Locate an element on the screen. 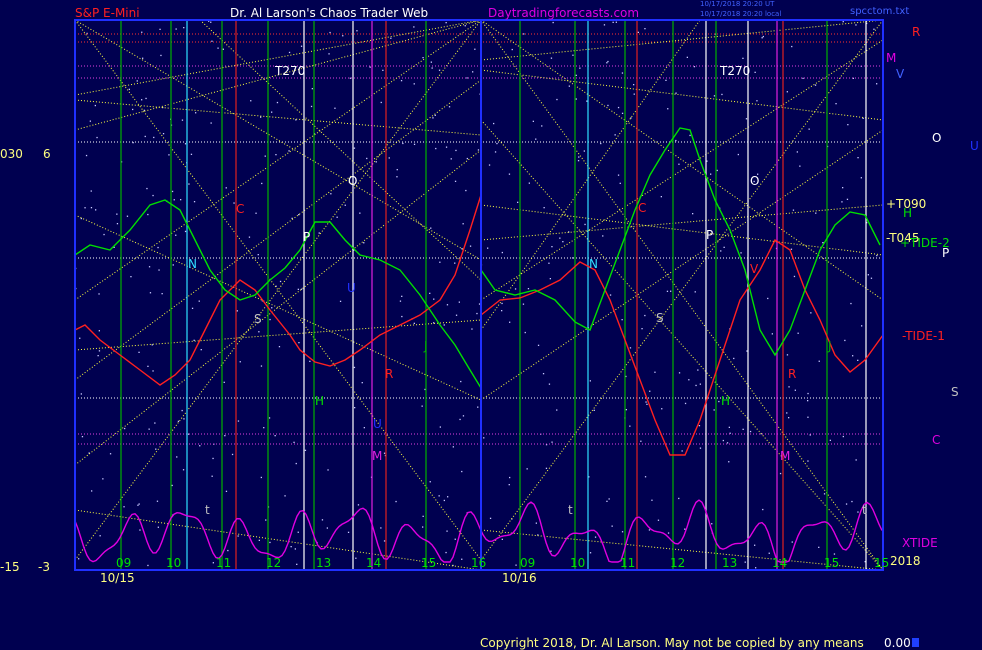 This screenshot has height=650, width=982. hour-tick-label: 09 is located at coordinates (527, 563).